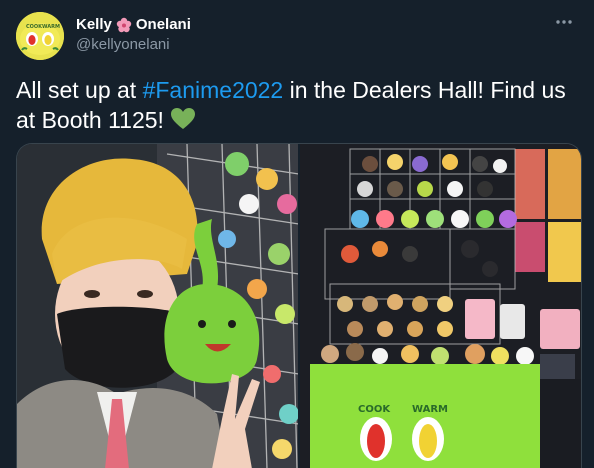 The height and width of the screenshot is (468, 594). I want to click on display-name: Kelly Onelani, so click(133, 25).